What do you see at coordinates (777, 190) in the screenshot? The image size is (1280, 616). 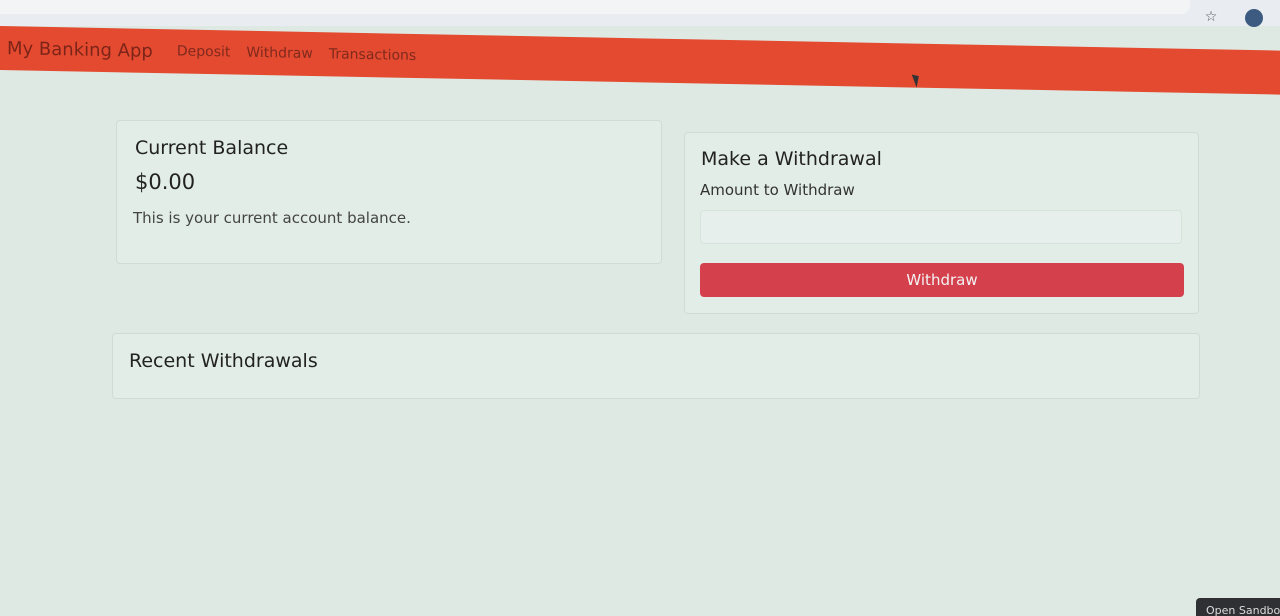 I see `amount-label: Amount to Withdraw` at bounding box center [777, 190].